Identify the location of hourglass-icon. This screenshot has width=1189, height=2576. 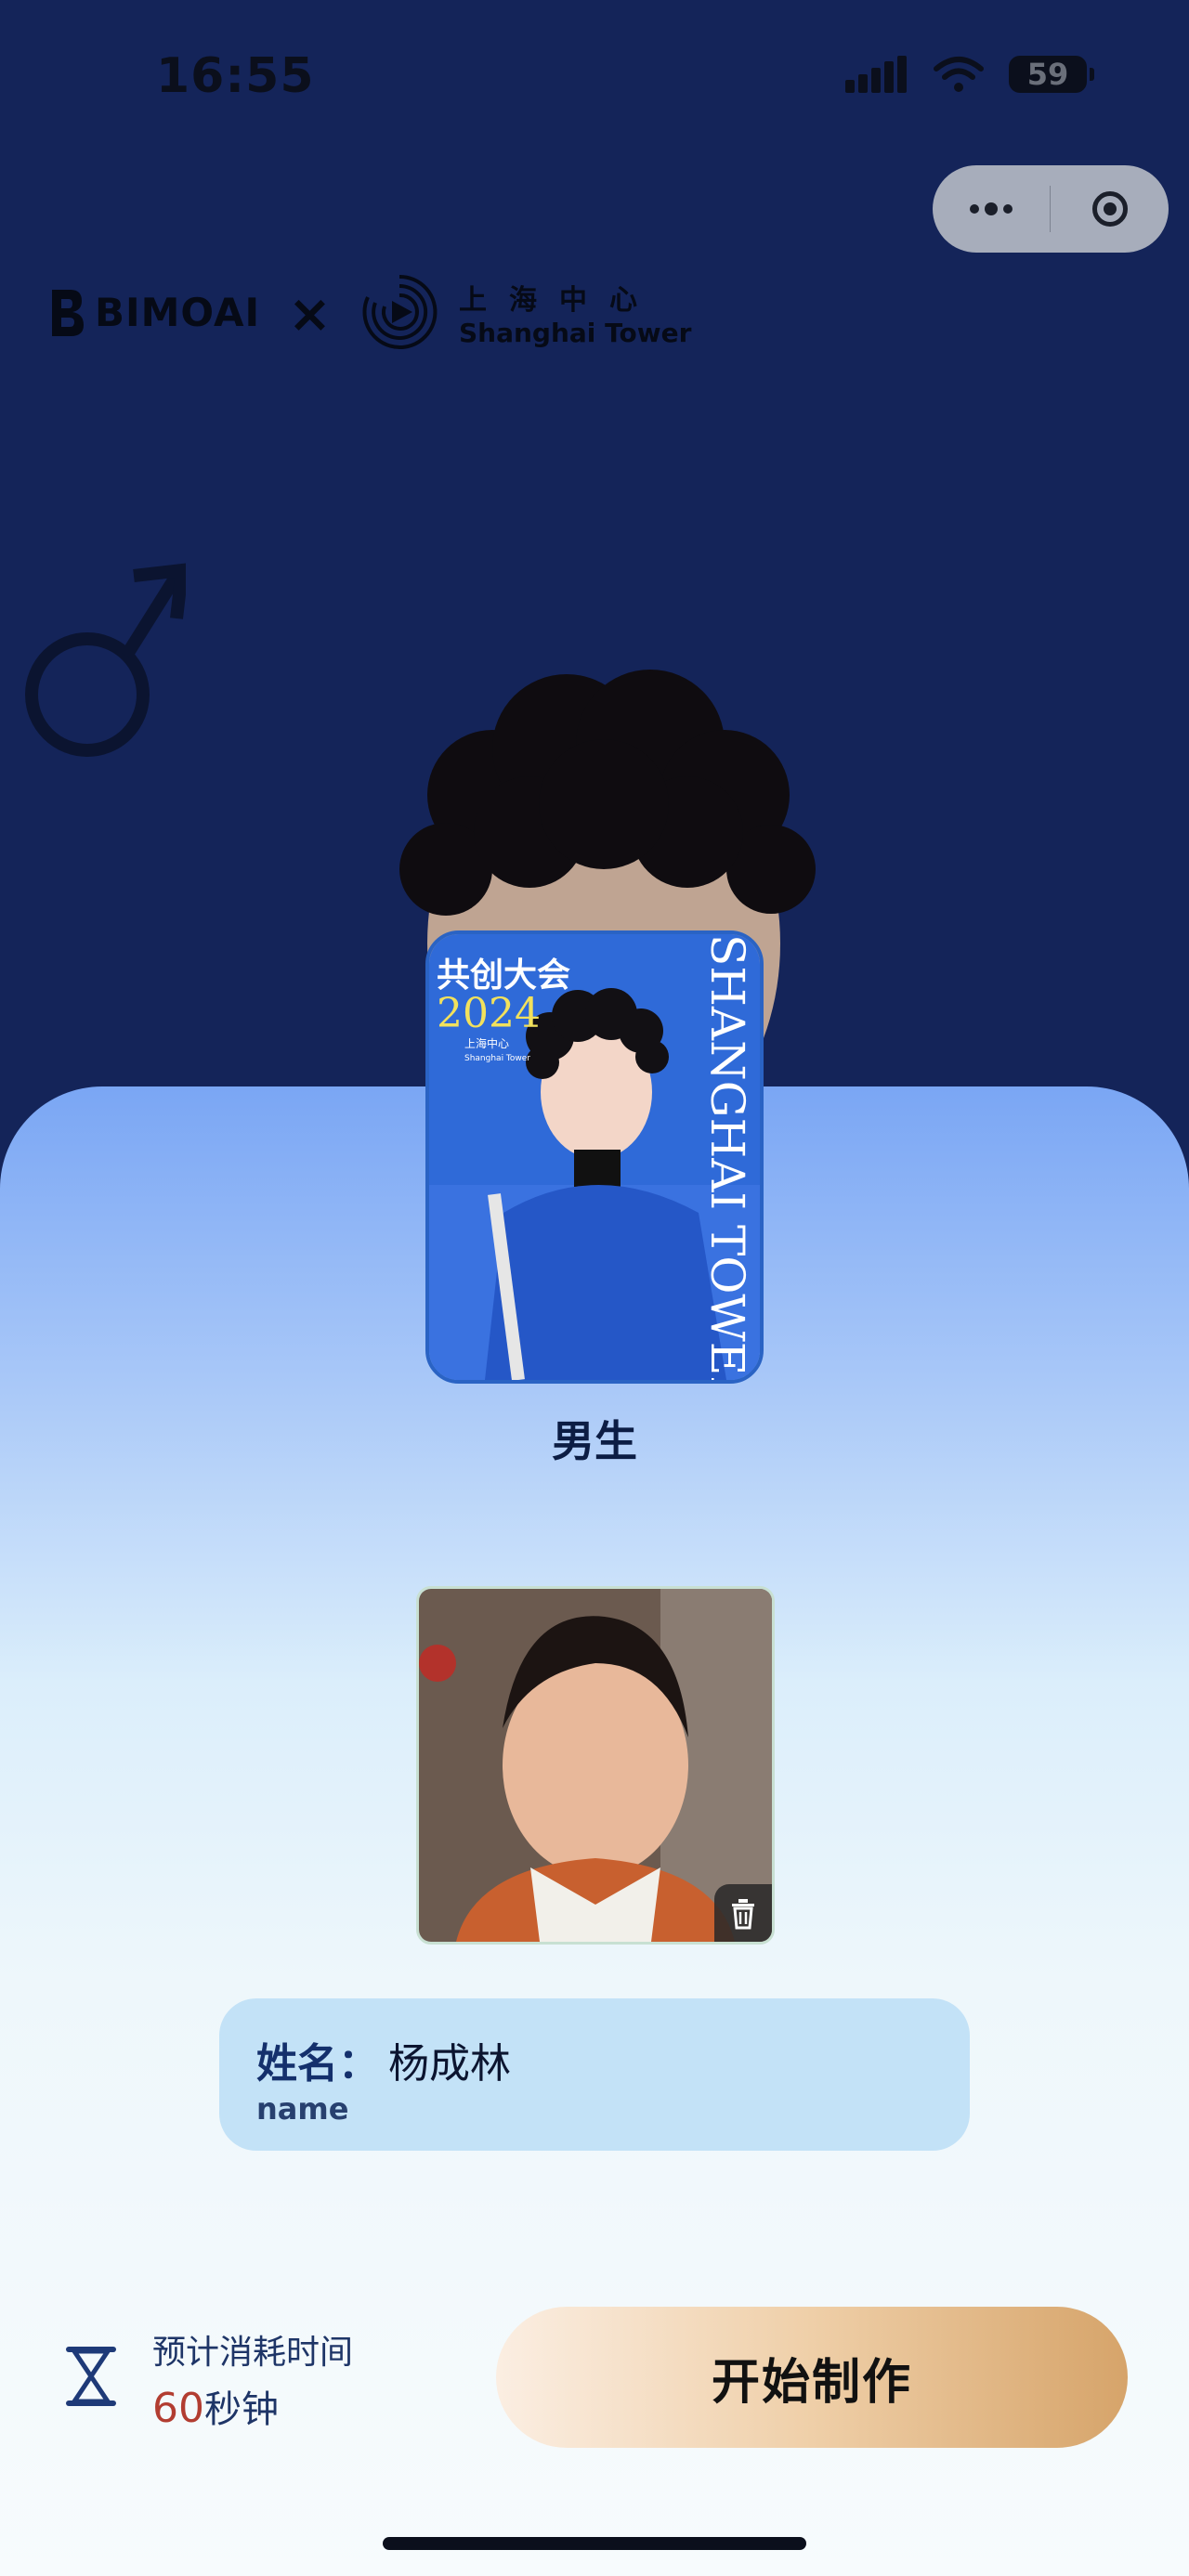
(91, 2376).